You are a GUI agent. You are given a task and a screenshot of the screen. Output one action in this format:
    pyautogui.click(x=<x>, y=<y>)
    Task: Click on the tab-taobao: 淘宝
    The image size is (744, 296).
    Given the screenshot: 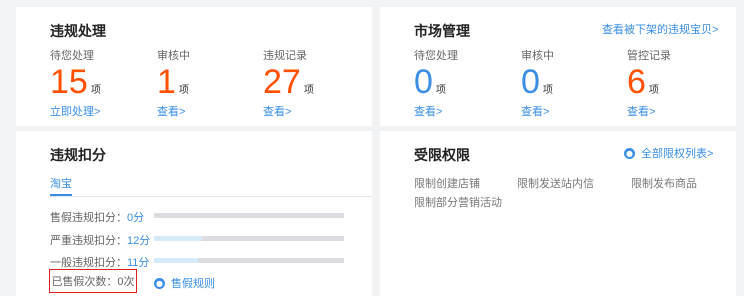 What is the action you would take?
    pyautogui.click(x=61, y=183)
    